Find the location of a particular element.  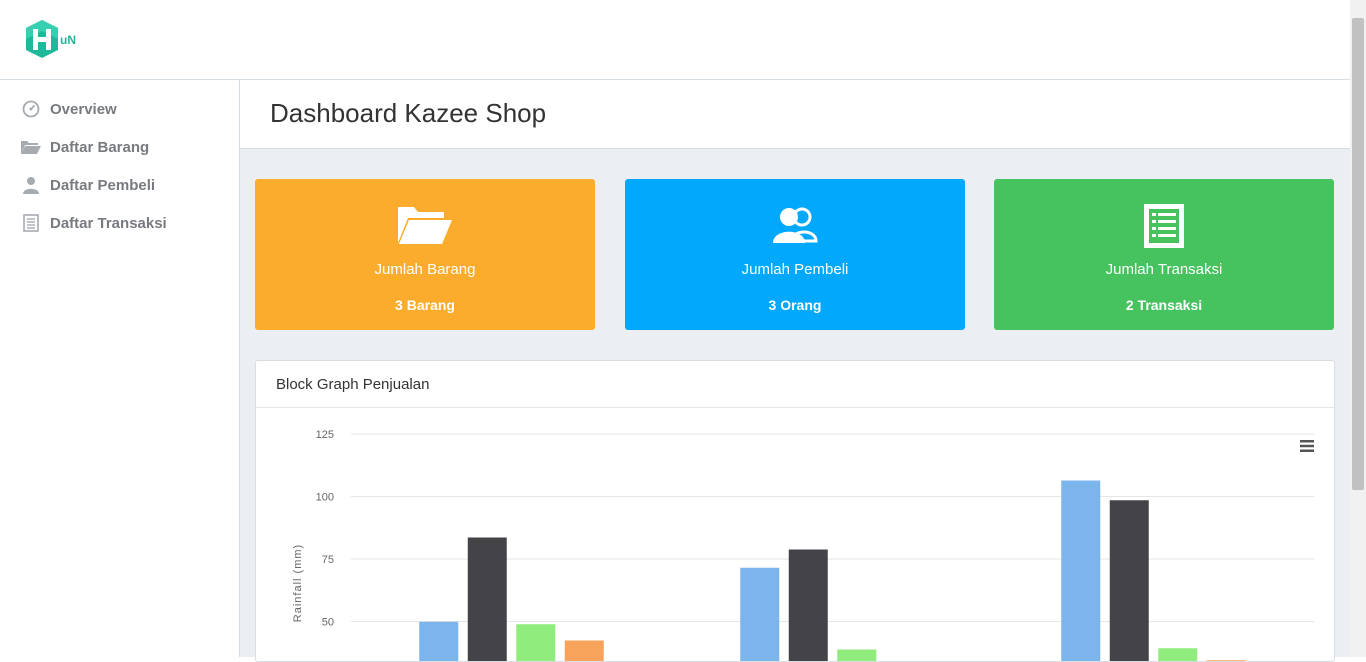

sidebar-item-label: Daftar Pembeli is located at coordinates (103, 185).